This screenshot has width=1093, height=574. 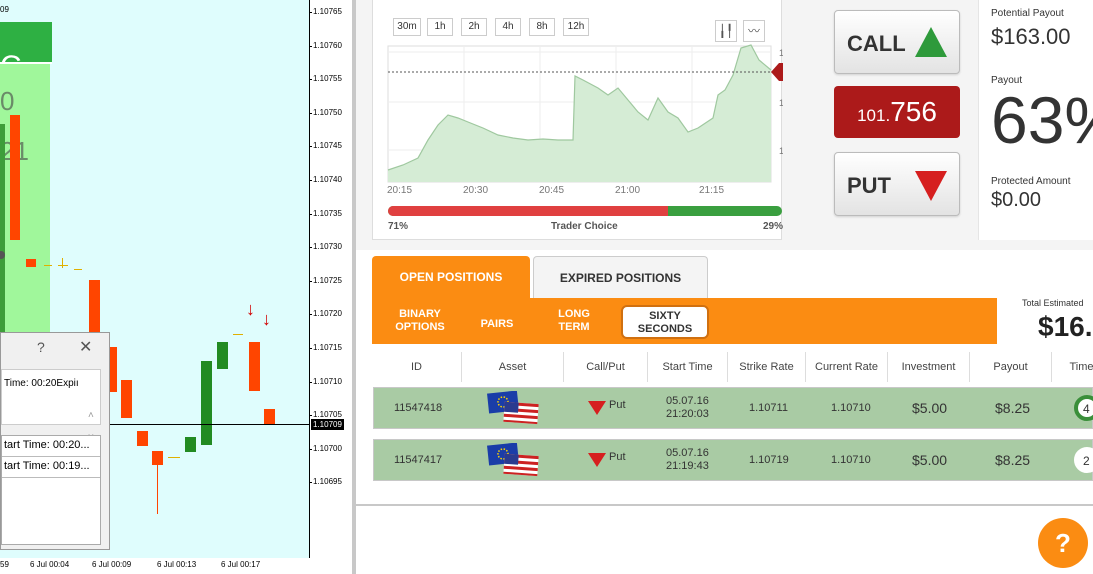 What do you see at coordinates (767, 367) in the screenshot?
I see `column-header: Strike Rate` at bounding box center [767, 367].